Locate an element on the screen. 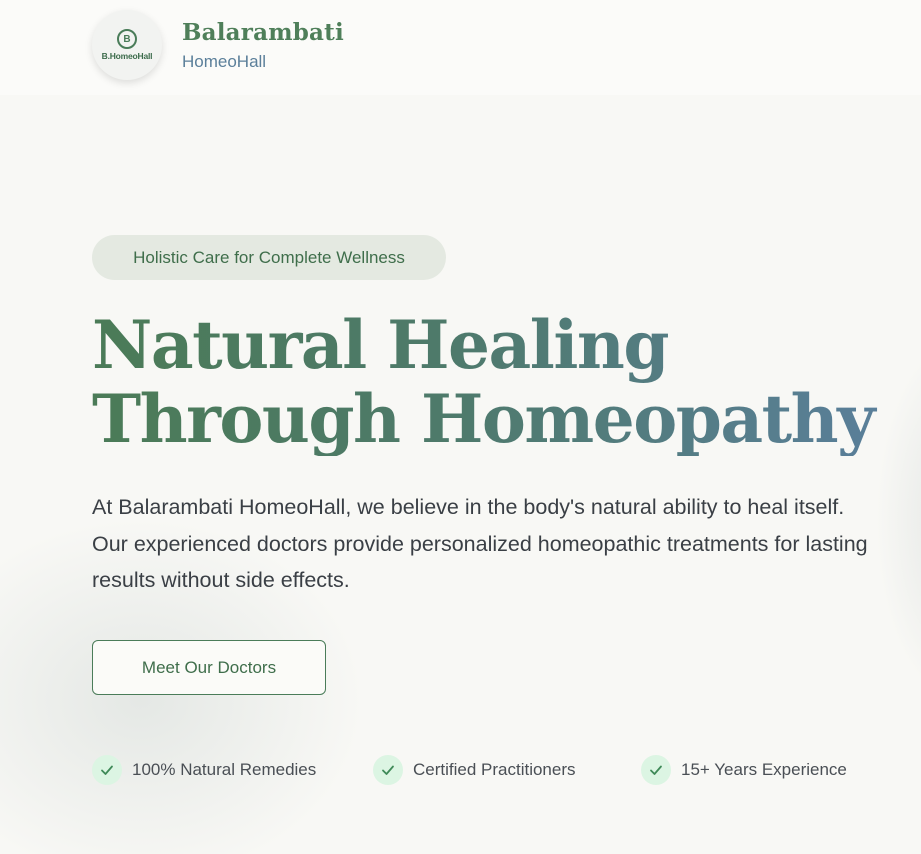 This screenshot has width=921, height=854. headline-line-2: Through Homeopathy is located at coordinates (483, 419).